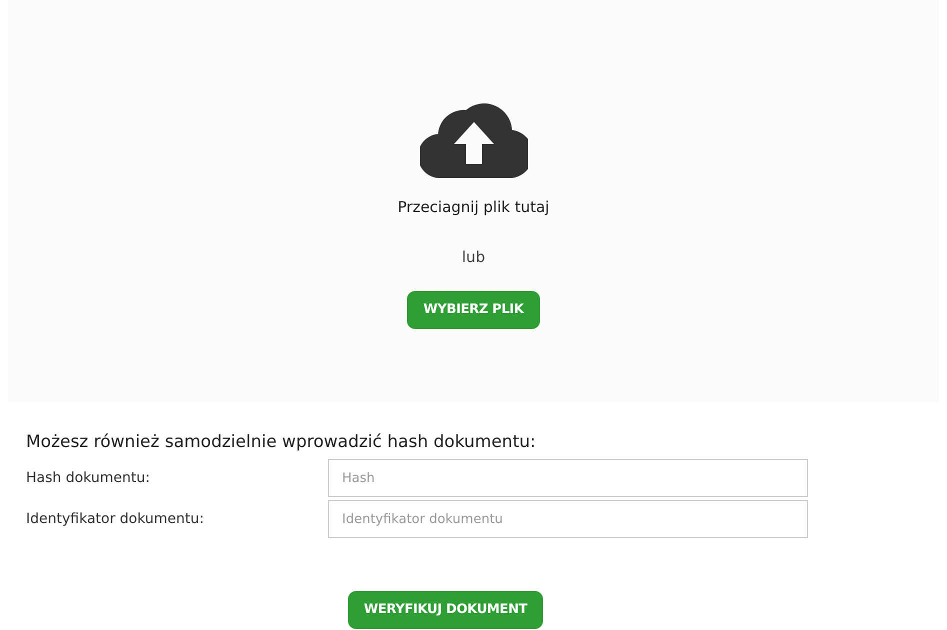  I want to click on choose-file-button: WYBIERZ PLIK, so click(473, 310).